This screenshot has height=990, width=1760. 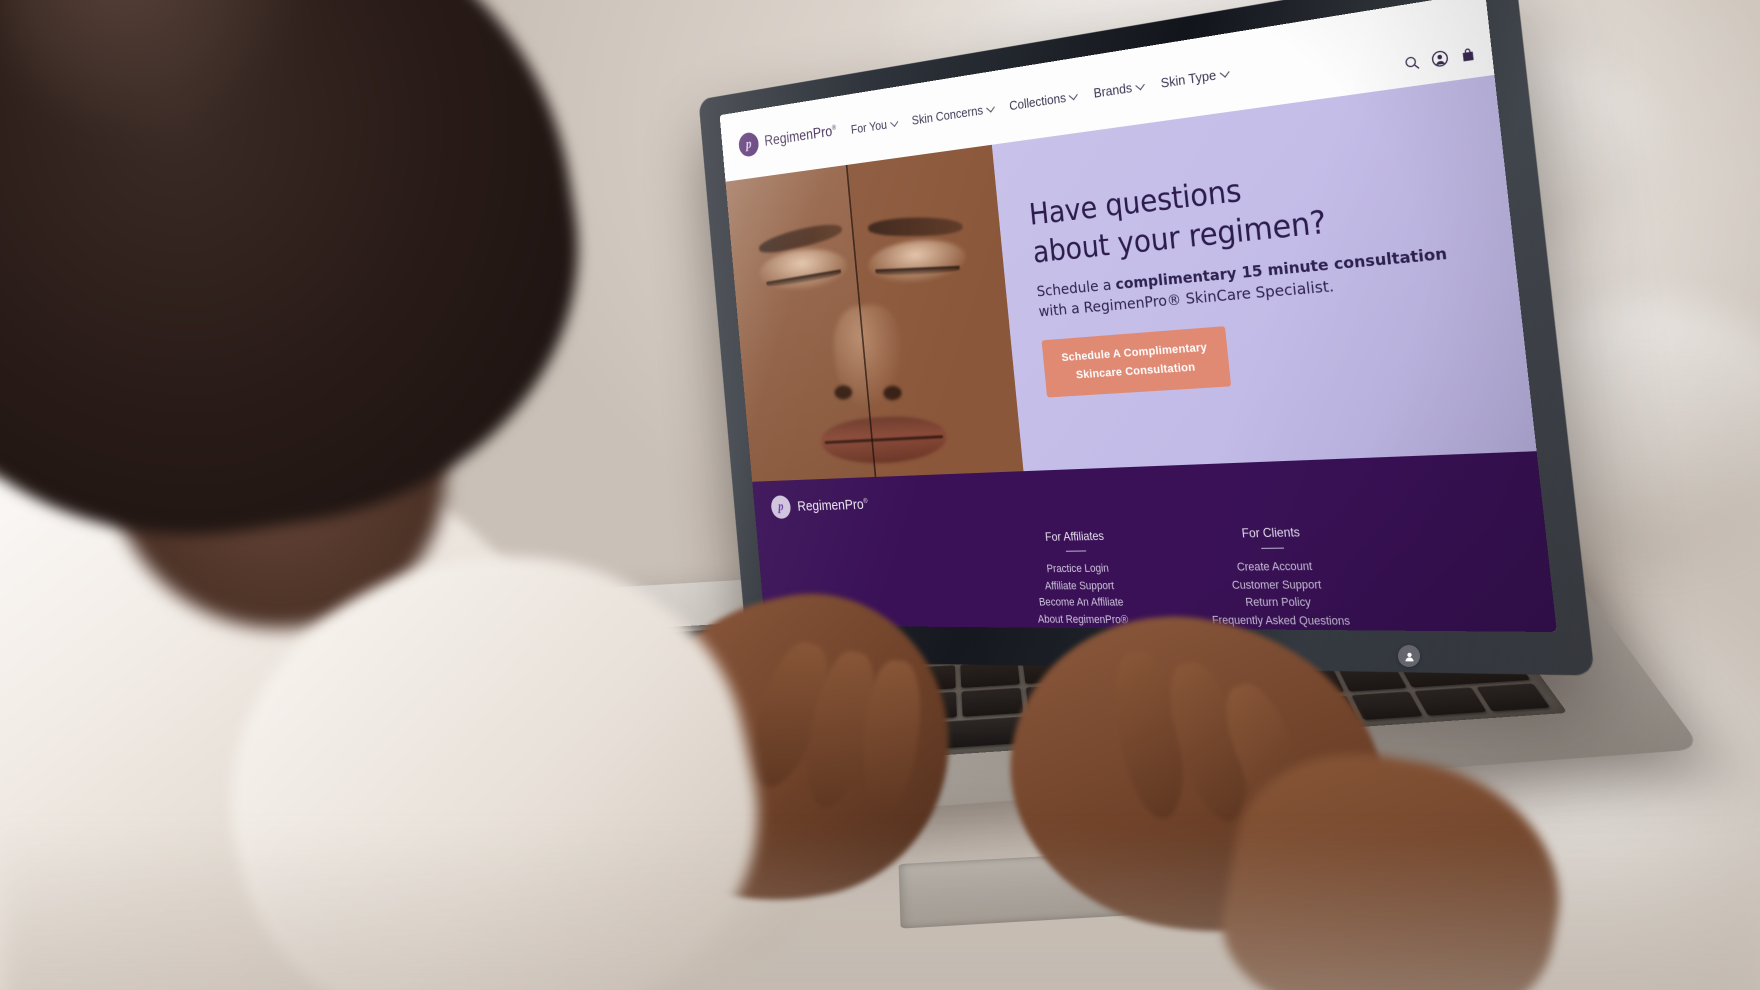 What do you see at coordinates (874, 313) in the screenshot?
I see `hero-model-photo` at bounding box center [874, 313].